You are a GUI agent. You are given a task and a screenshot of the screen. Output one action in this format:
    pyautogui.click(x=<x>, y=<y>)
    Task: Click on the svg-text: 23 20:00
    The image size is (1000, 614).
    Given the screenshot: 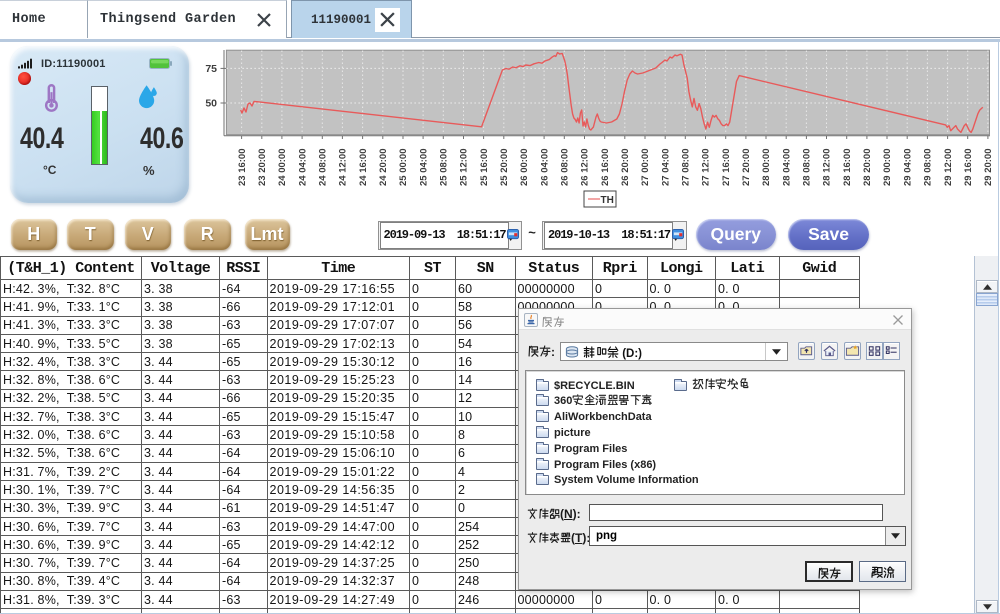 What is the action you would take?
    pyautogui.click(x=262, y=167)
    